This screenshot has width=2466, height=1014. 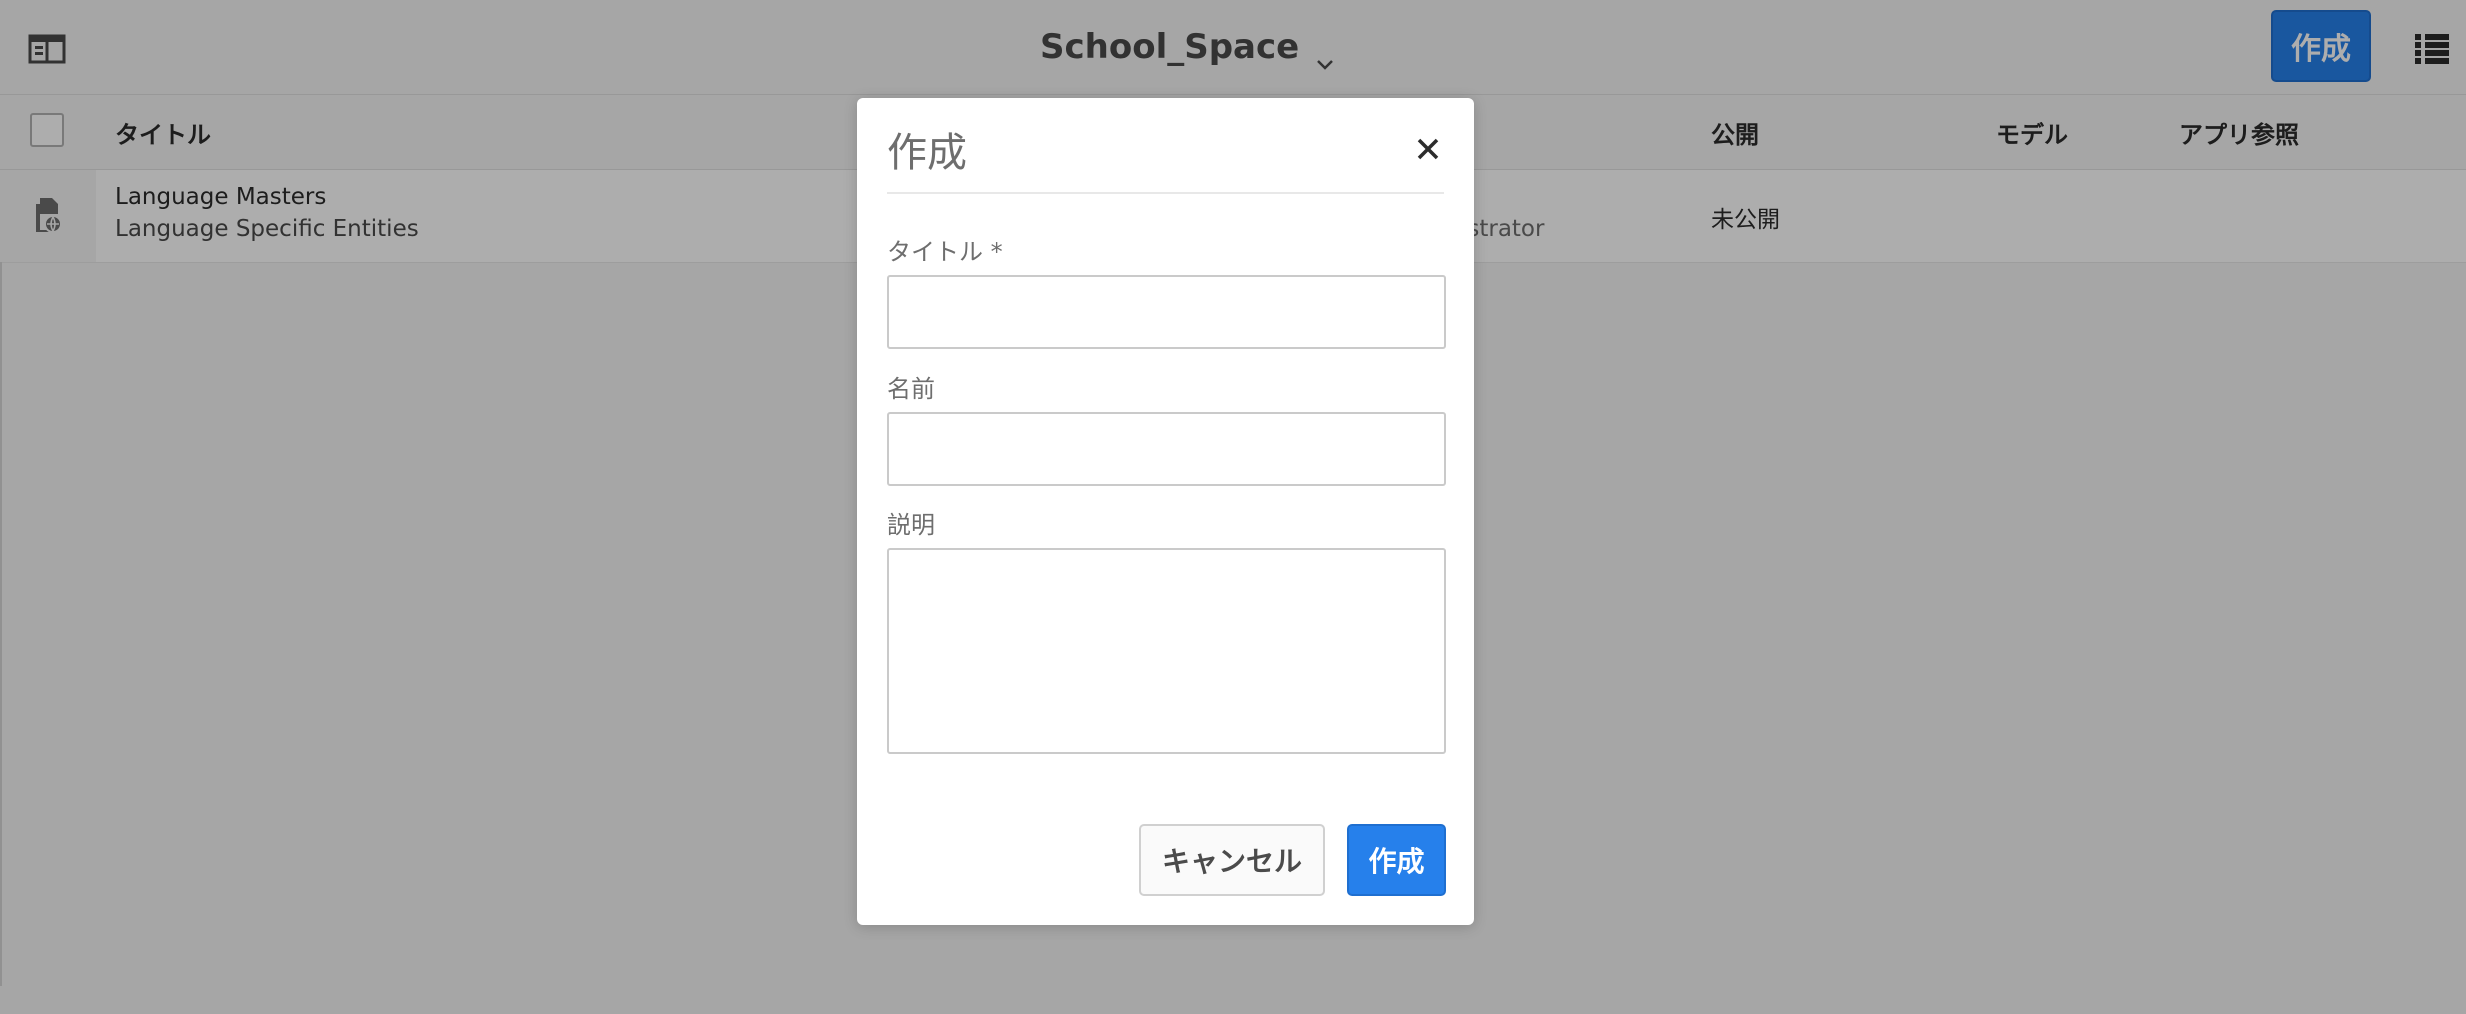 I want to click on cancel-button: キャンセル, so click(x=1232, y=860).